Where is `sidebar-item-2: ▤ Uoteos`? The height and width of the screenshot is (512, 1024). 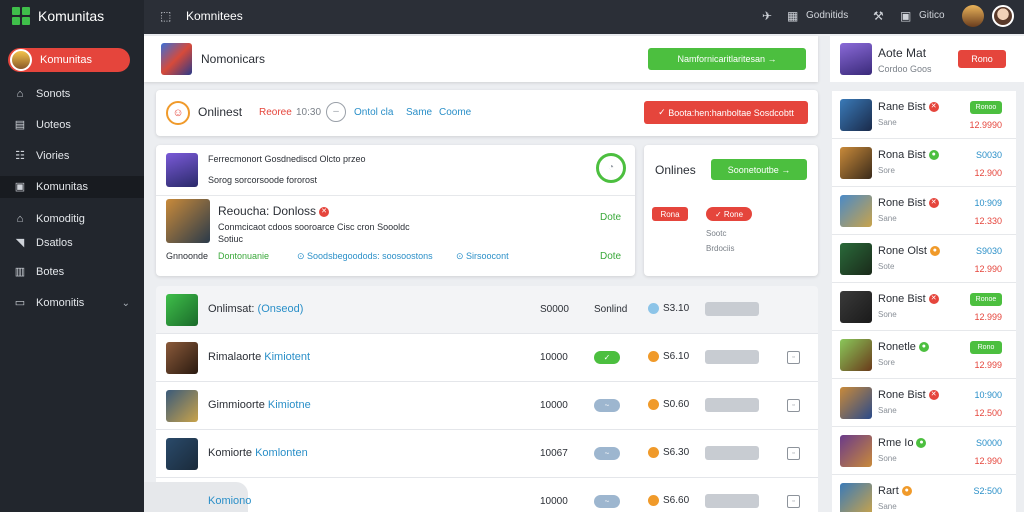
sidebar-item-2: ▤ Uoteos is located at coordinates (72, 125).